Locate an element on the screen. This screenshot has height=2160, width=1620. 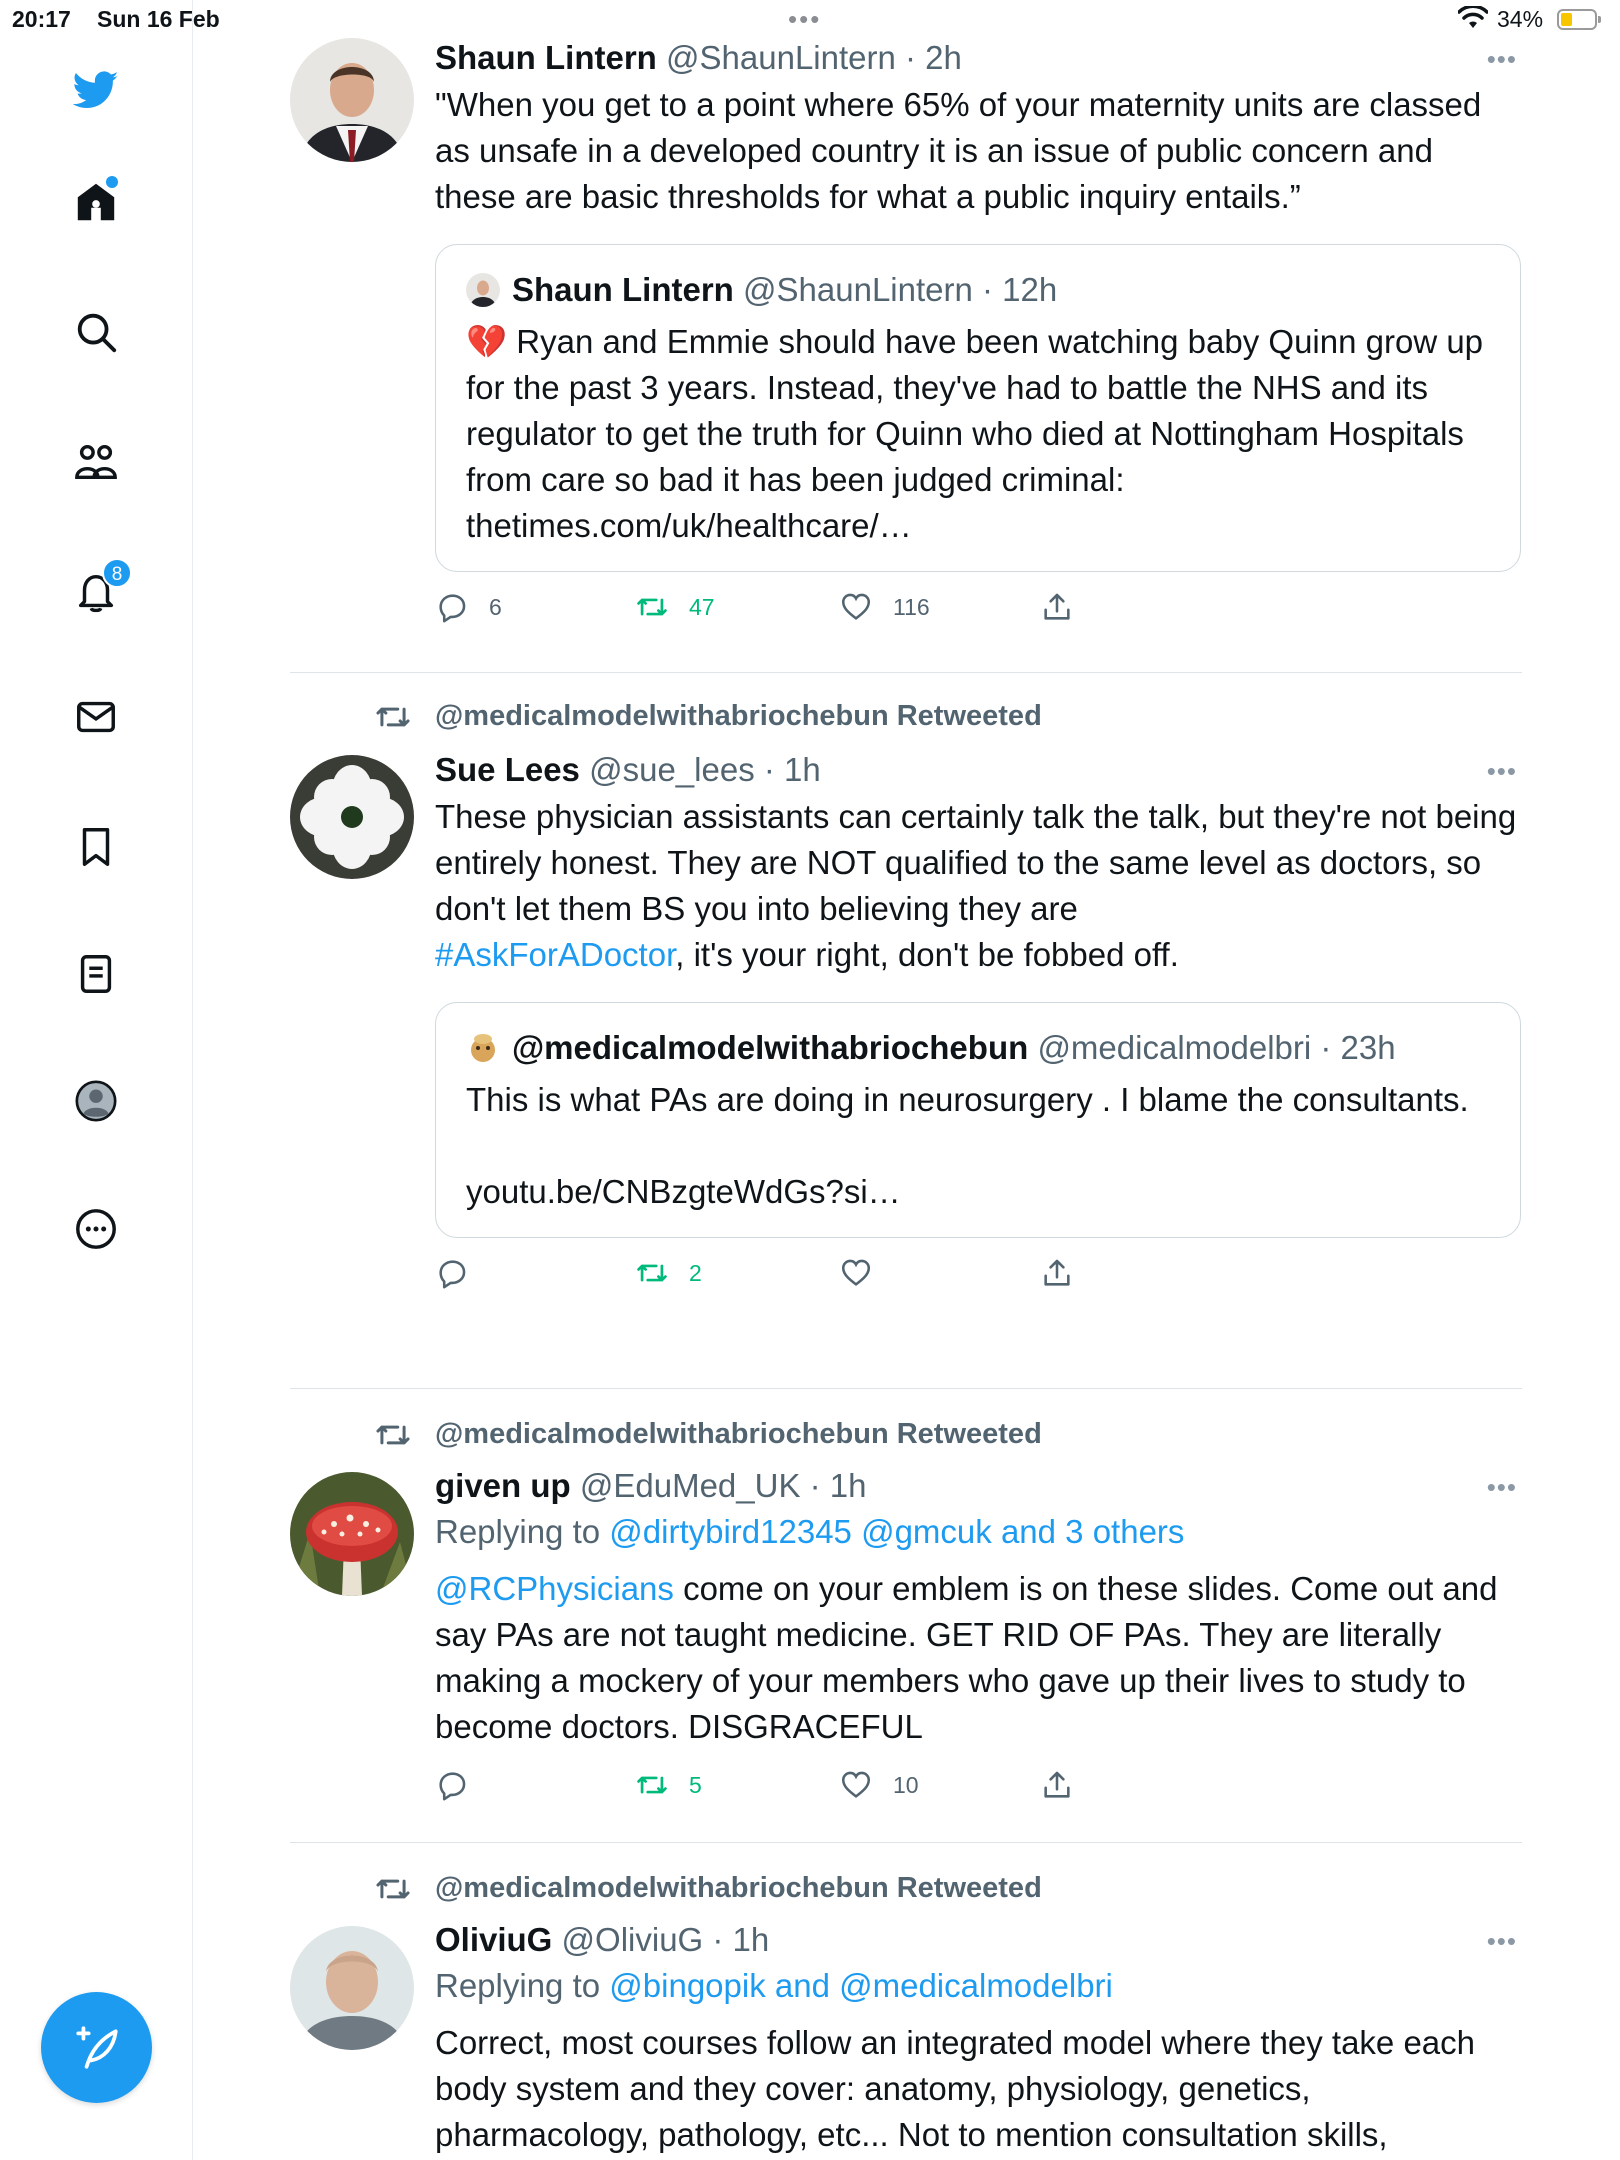
retweet-count: 47 is located at coordinates (702, 606).